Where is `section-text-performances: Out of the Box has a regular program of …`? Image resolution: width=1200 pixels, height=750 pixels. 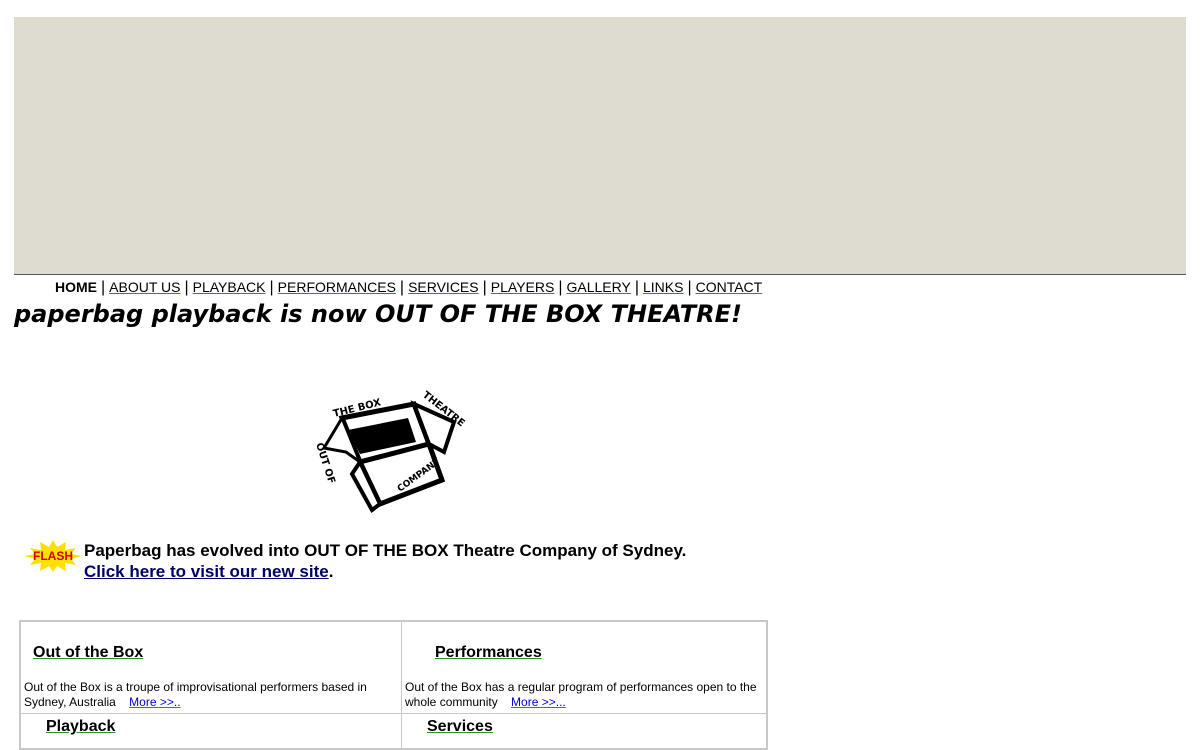 section-text-performances: Out of the Box has a regular program of … is located at coordinates (582, 695).